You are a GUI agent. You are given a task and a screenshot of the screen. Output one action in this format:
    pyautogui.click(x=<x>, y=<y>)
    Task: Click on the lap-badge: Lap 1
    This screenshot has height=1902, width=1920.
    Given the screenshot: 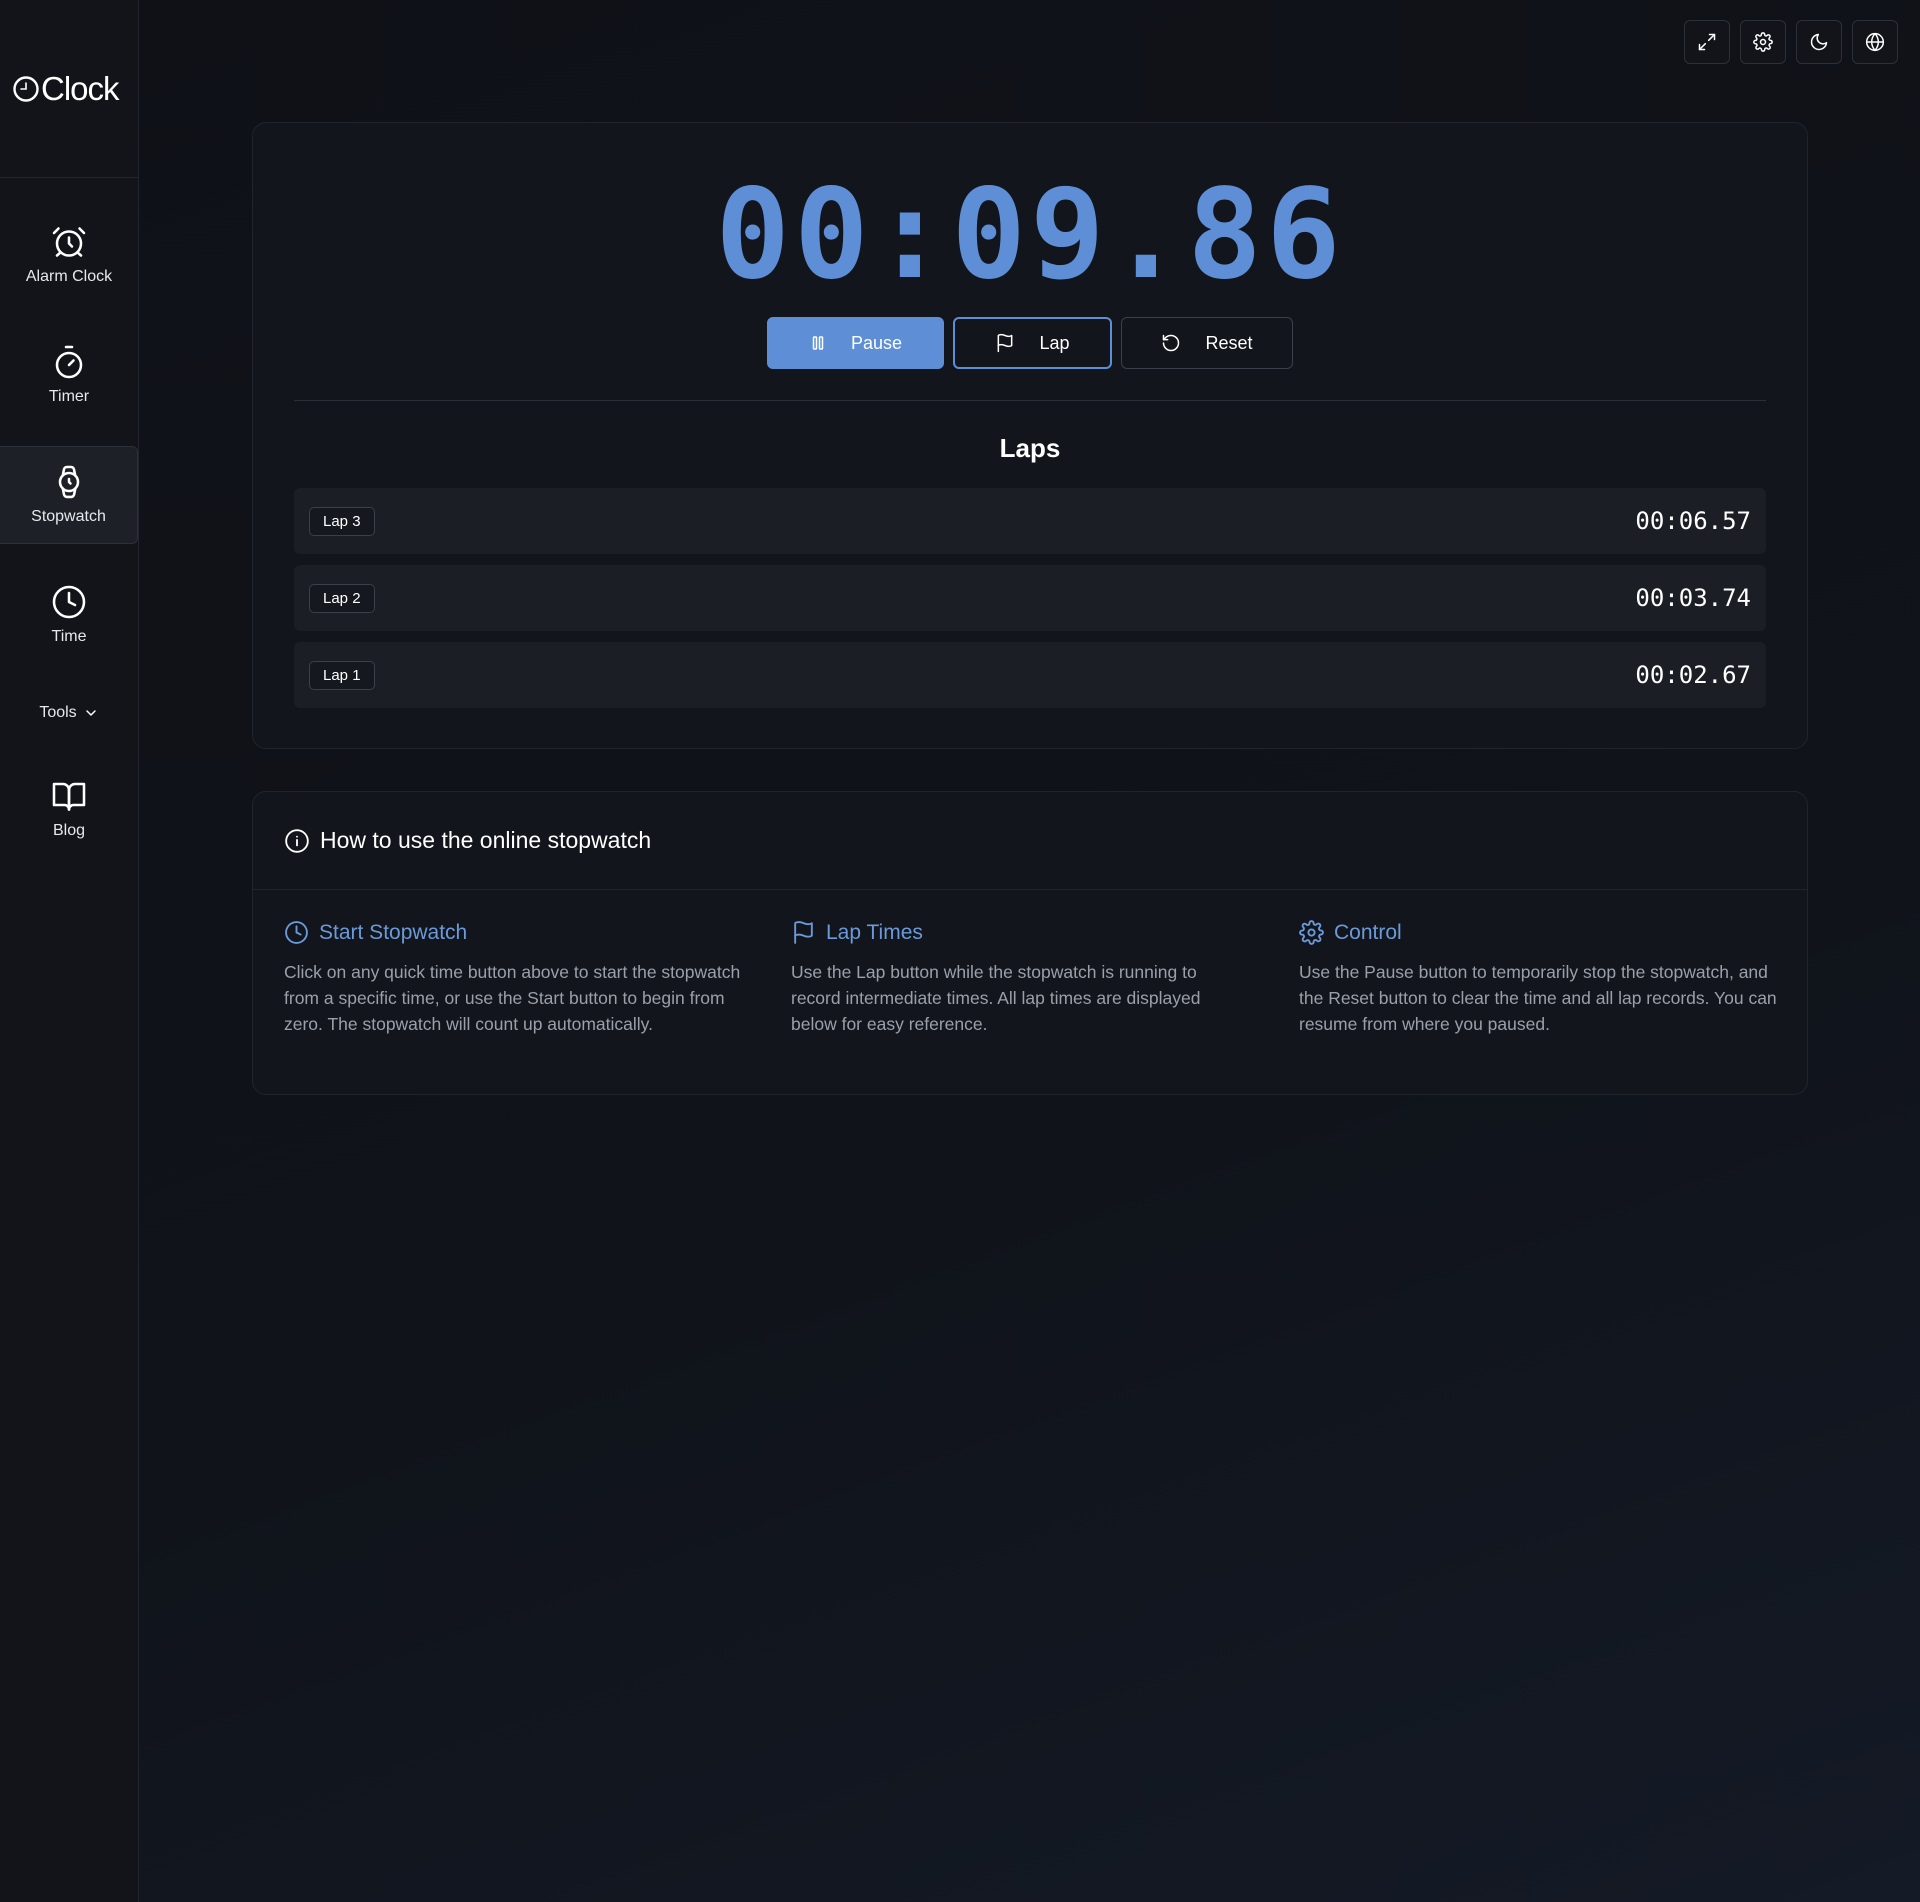 What is the action you would take?
    pyautogui.click(x=342, y=675)
    